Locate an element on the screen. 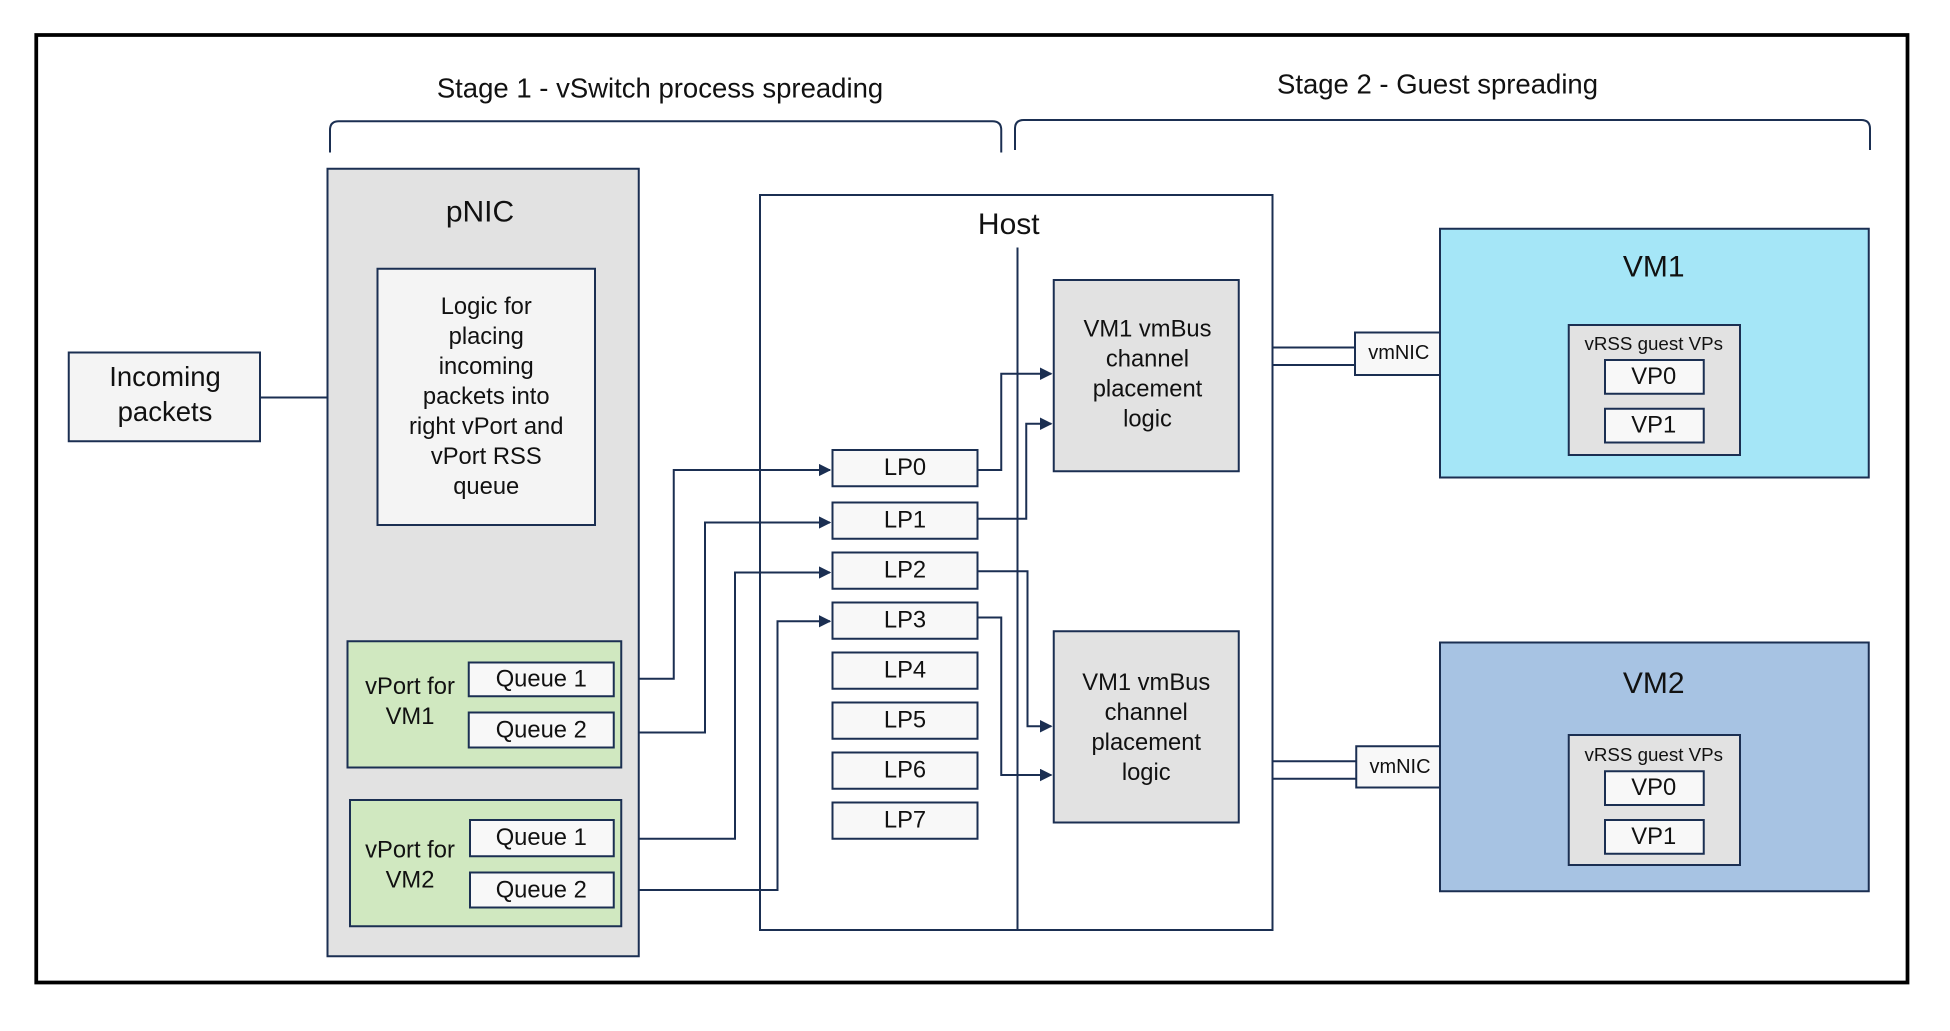 The image size is (1950, 1031). vmbus-to-vmnic1 is located at coordinates (1313, 356).